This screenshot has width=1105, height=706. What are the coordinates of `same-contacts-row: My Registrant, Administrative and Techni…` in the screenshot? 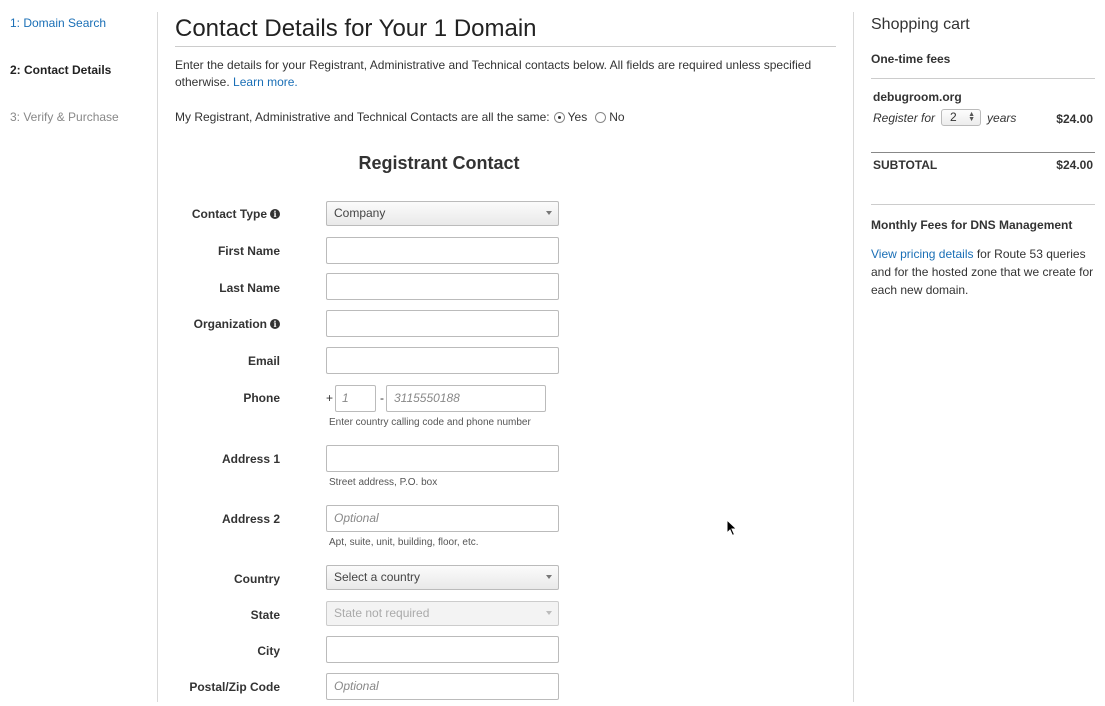 It's located at (400, 117).